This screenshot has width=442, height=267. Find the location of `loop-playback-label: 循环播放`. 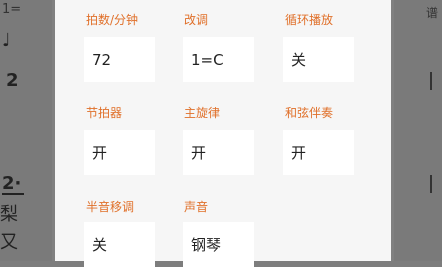

loop-playback-label: 循环播放 is located at coordinates (309, 20).